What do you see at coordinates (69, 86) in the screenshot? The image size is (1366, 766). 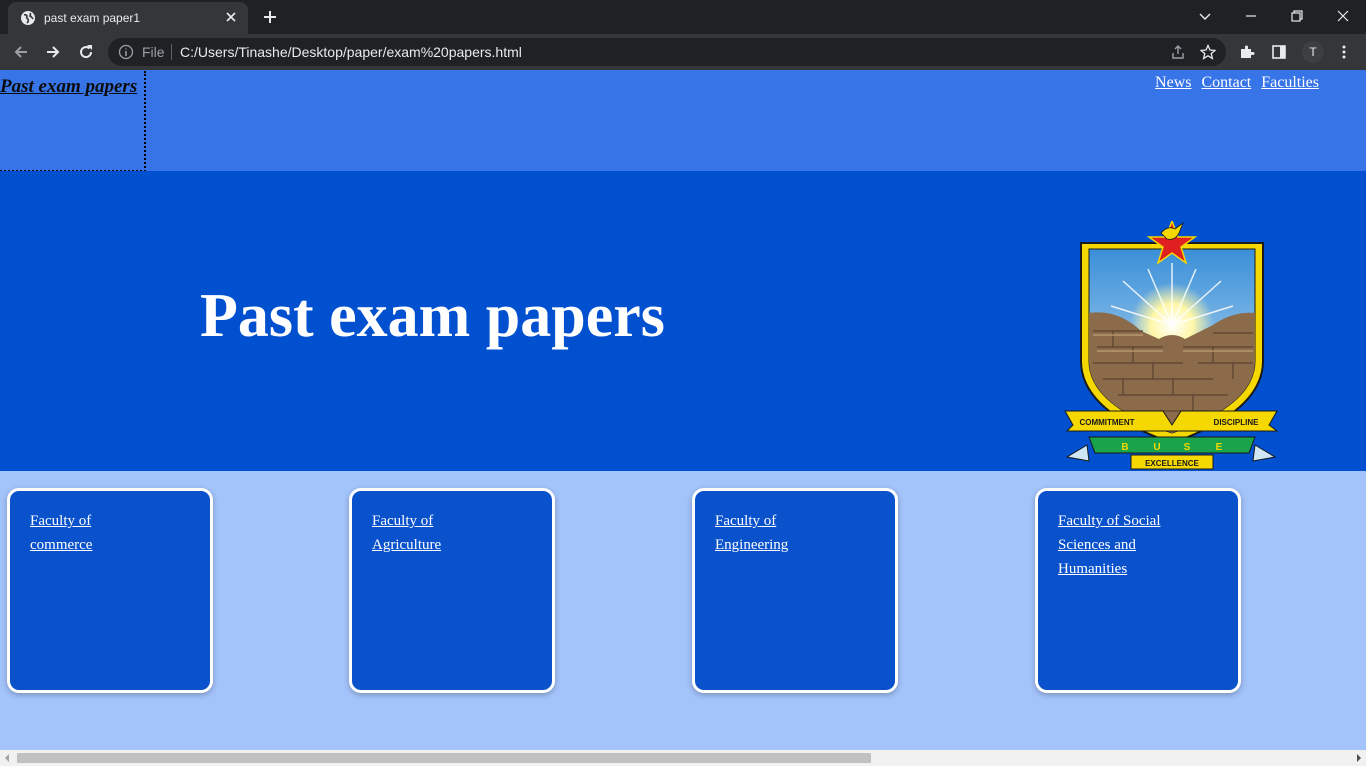 I see `site-title-text: Past exam papers` at bounding box center [69, 86].